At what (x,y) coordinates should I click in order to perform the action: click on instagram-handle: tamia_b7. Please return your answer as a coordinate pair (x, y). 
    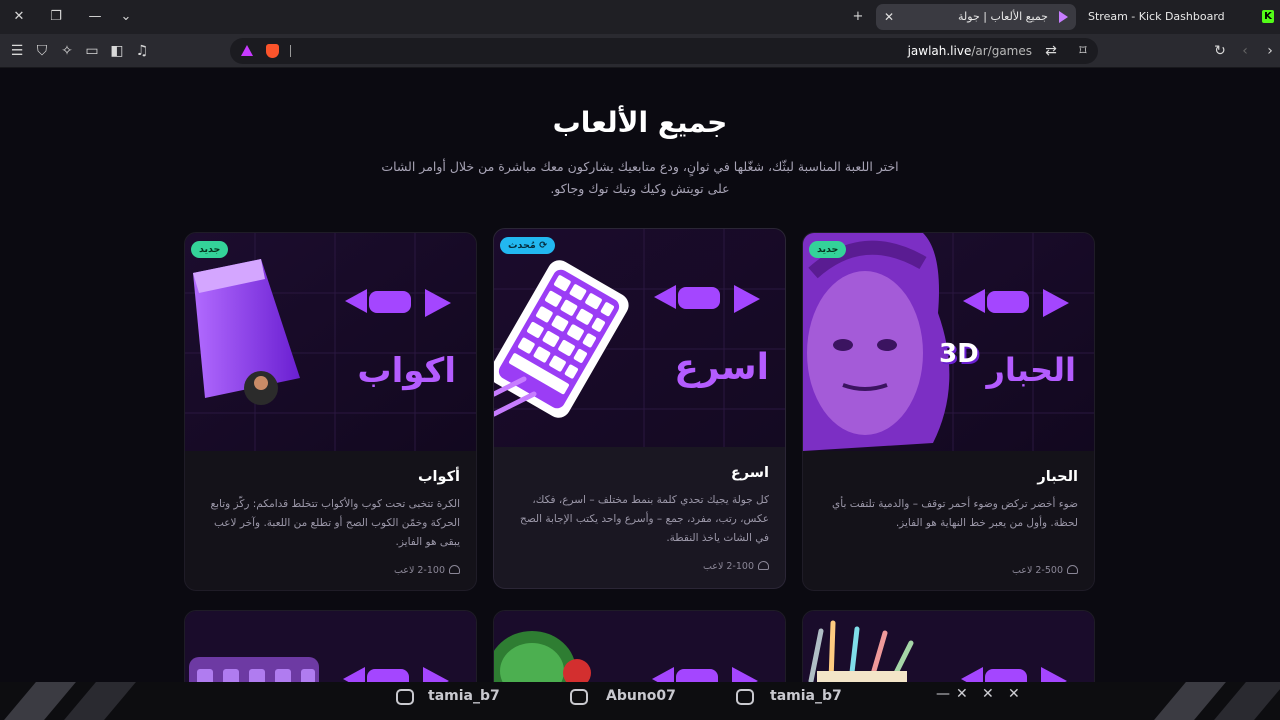
    Looking at the image, I should click on (464, 696).